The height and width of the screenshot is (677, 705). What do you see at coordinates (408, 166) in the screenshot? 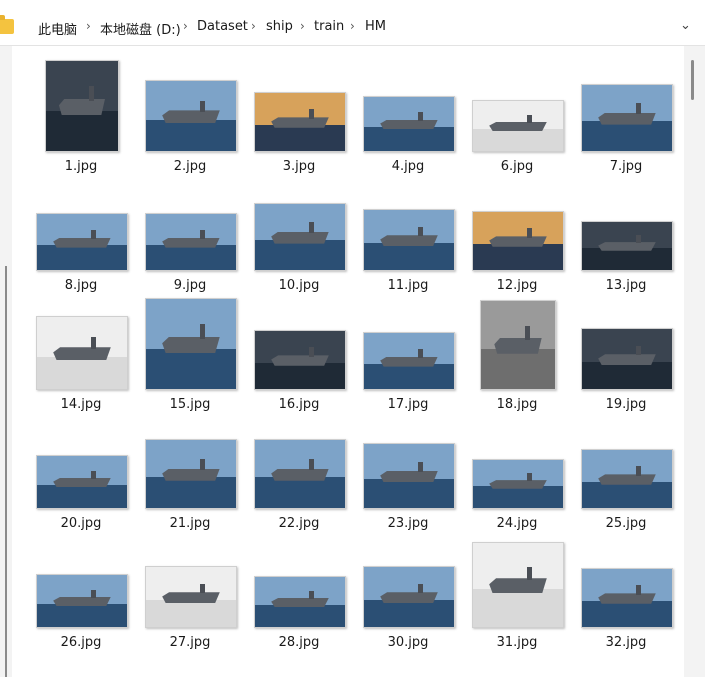
I see `file-name: 4.jpg` at bounding box center [408, 166].